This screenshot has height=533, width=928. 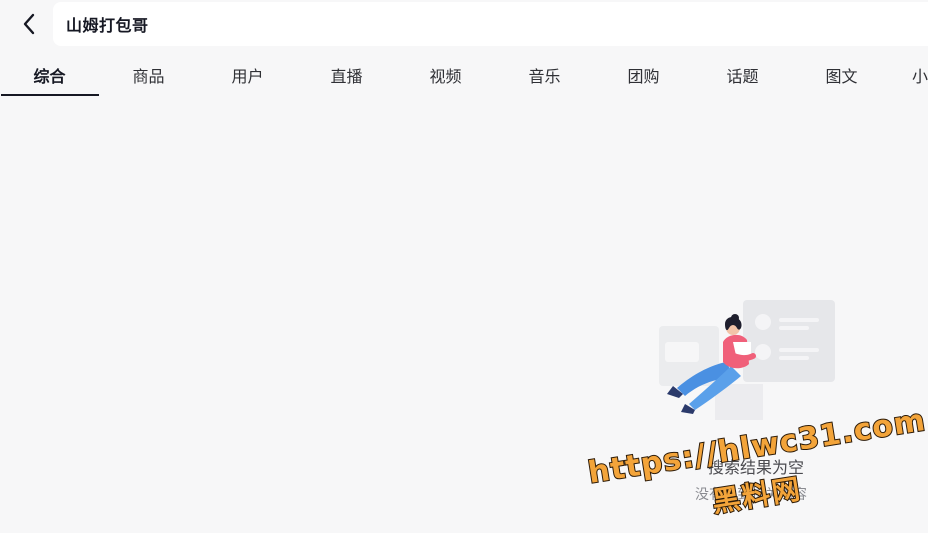 What do you see at coordinates (544, 75) in the screenshot?
I see `tab-music: 音乐` at bounding box center [544, 75].